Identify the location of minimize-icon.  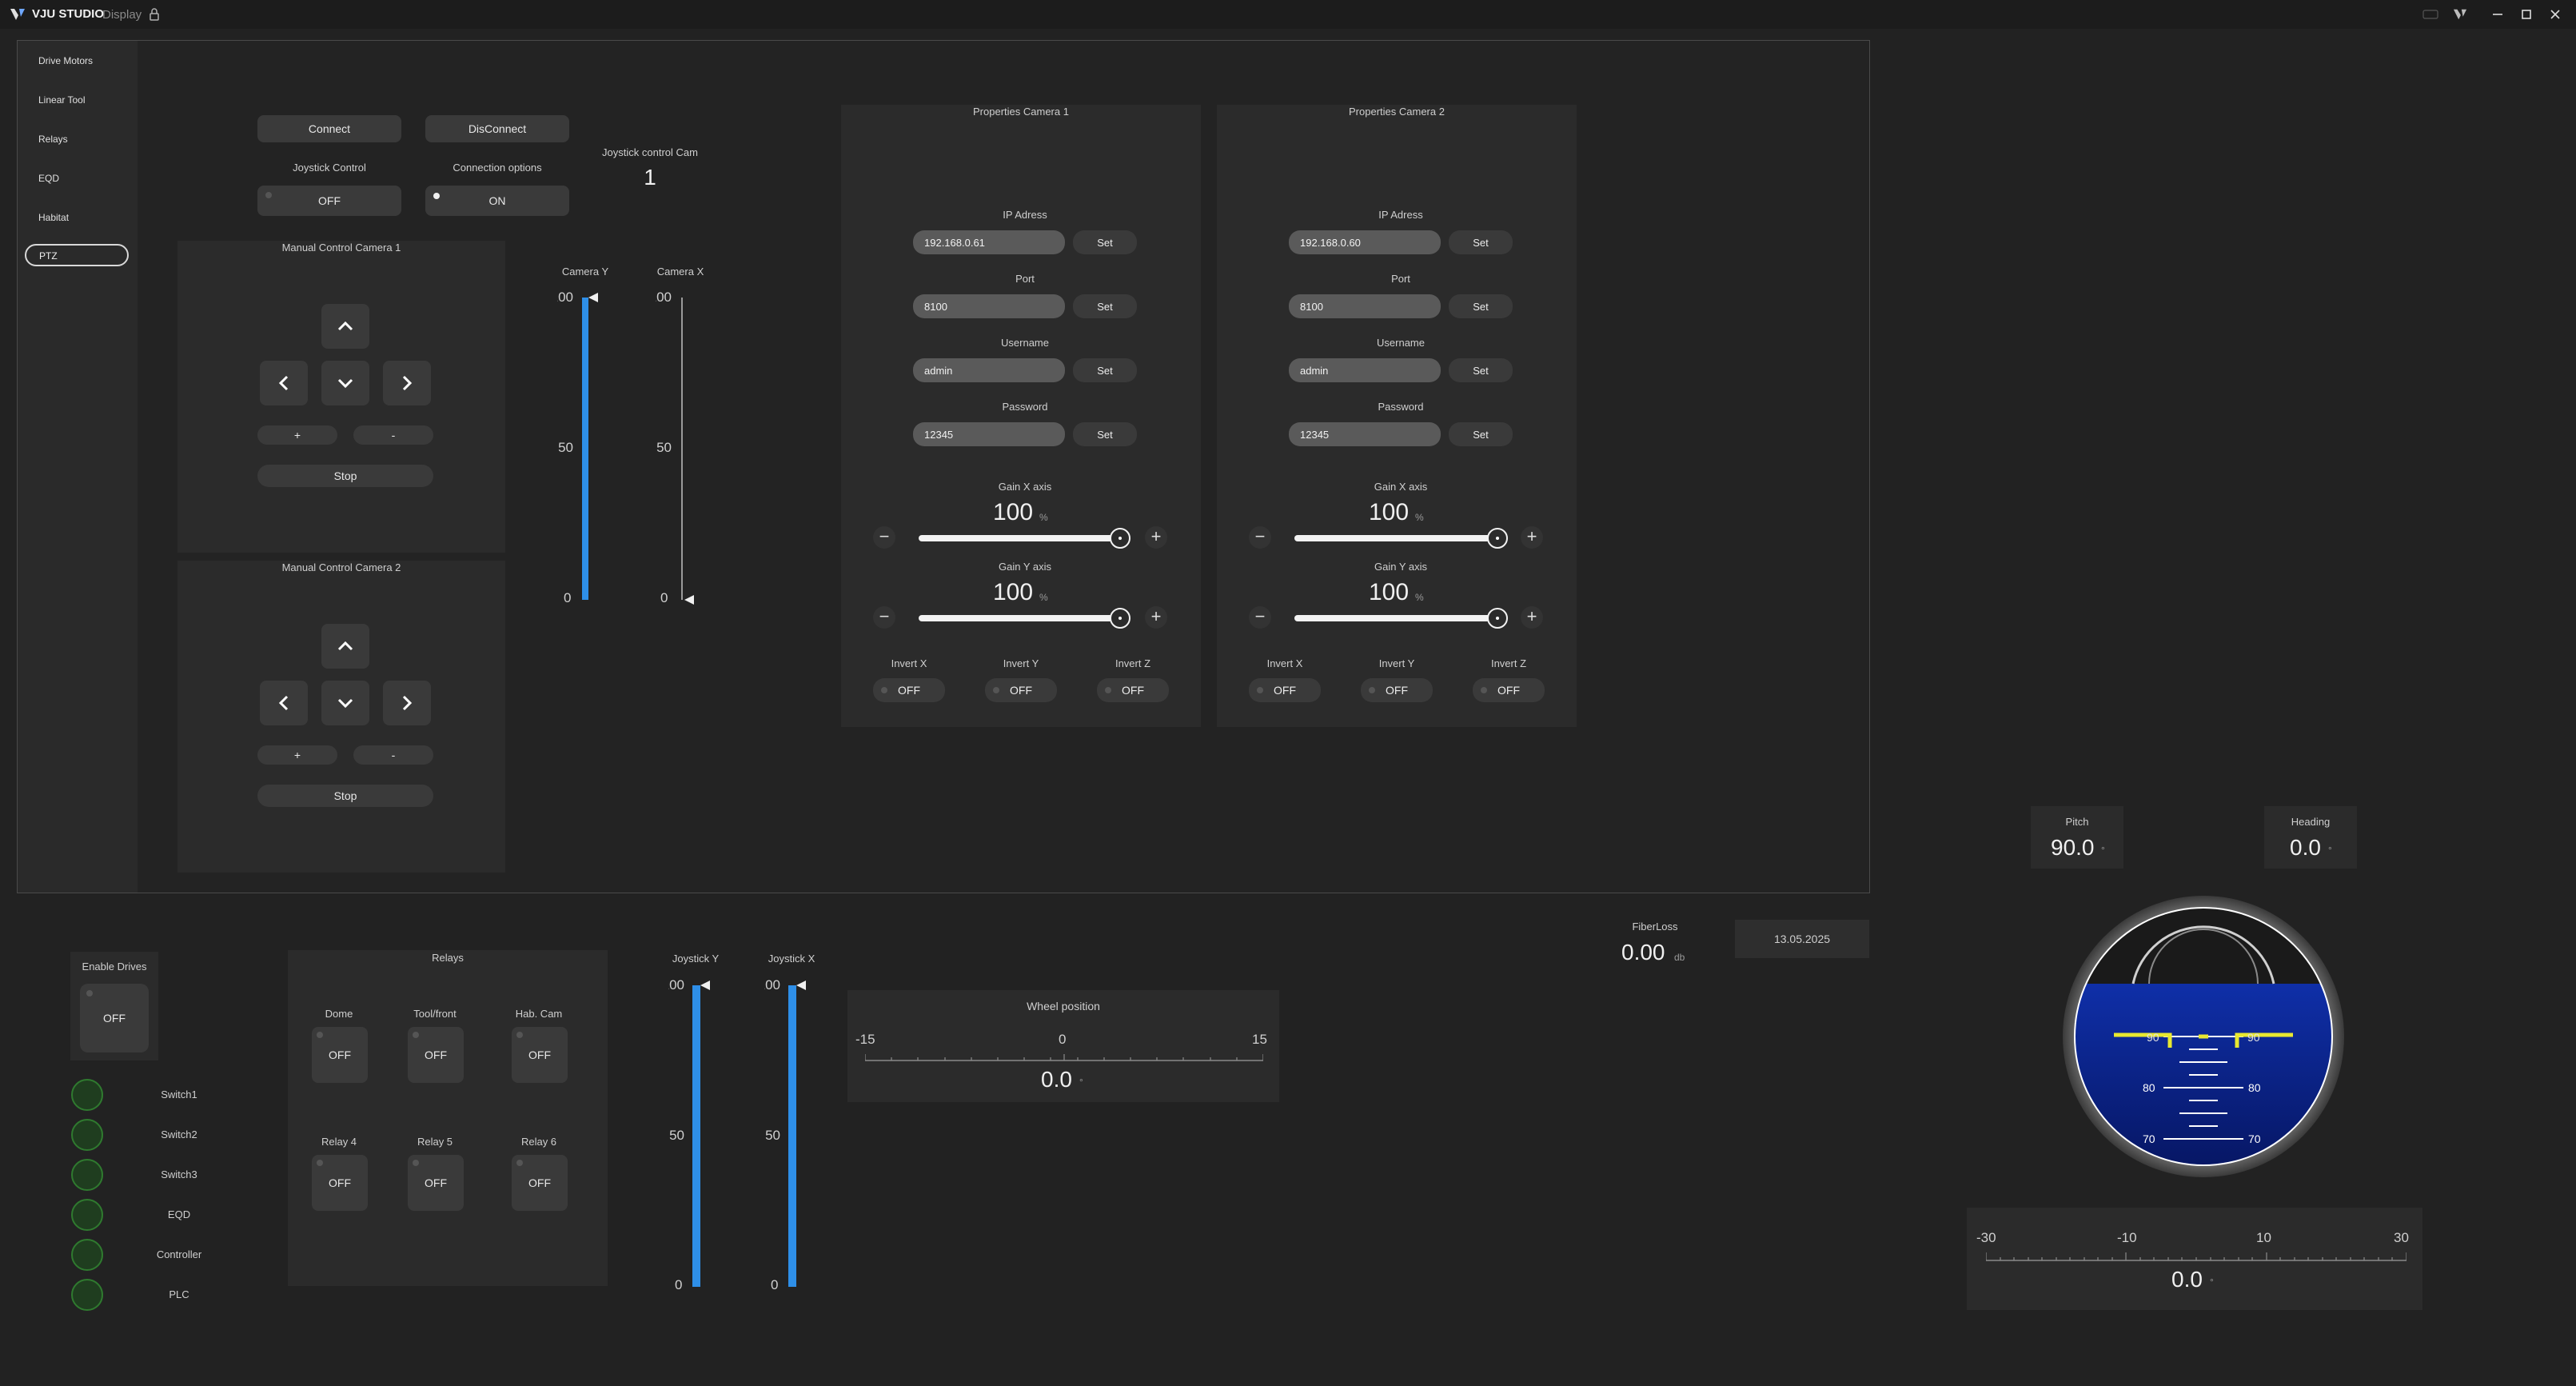
(2497, 14).